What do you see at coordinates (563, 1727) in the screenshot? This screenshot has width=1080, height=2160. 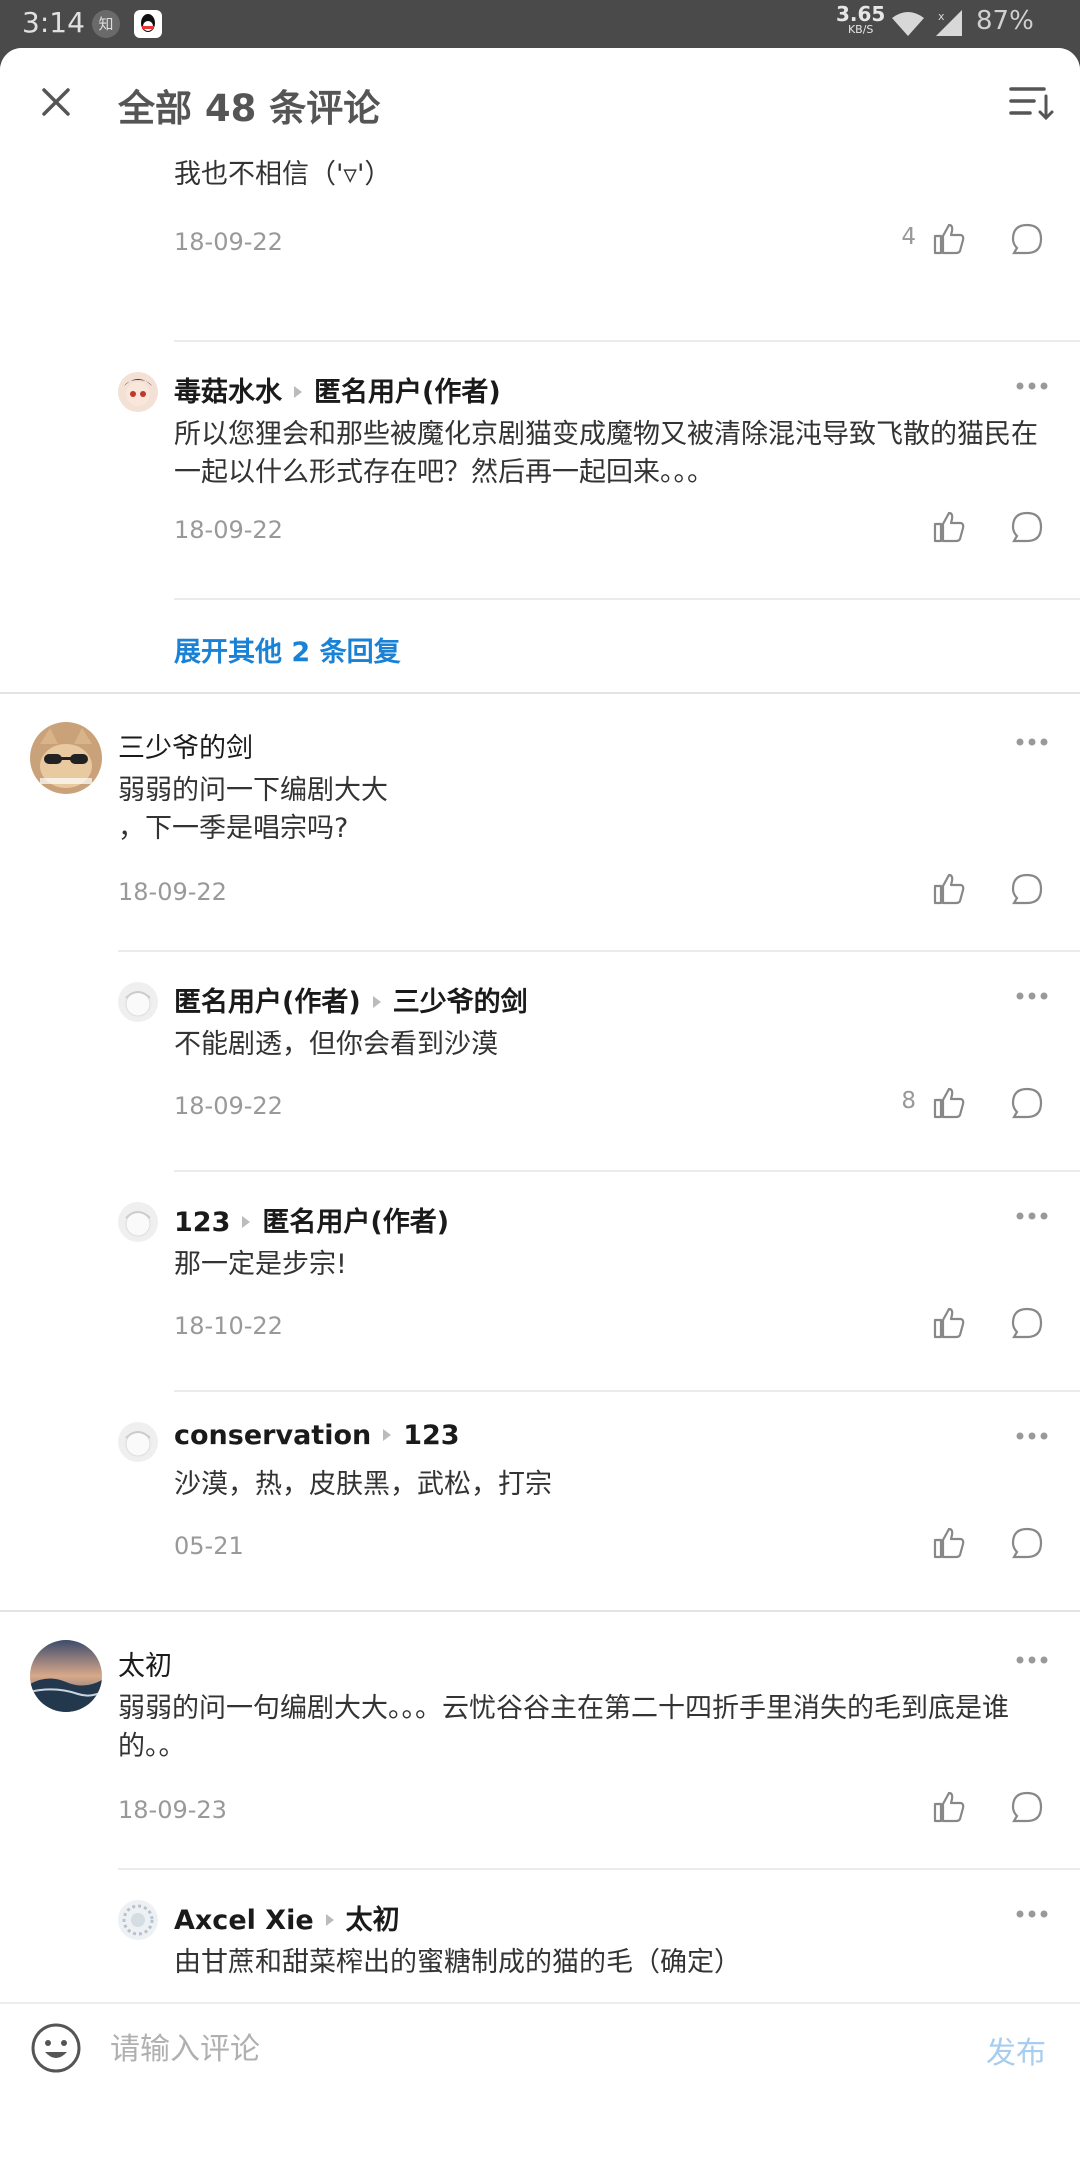 I see `comment-text: 弱弱的问一句编剧大大。。。云忧谷谷主在第二十四折手里消失的毛到底是谁的。。` at bounding box center [563, 1727].